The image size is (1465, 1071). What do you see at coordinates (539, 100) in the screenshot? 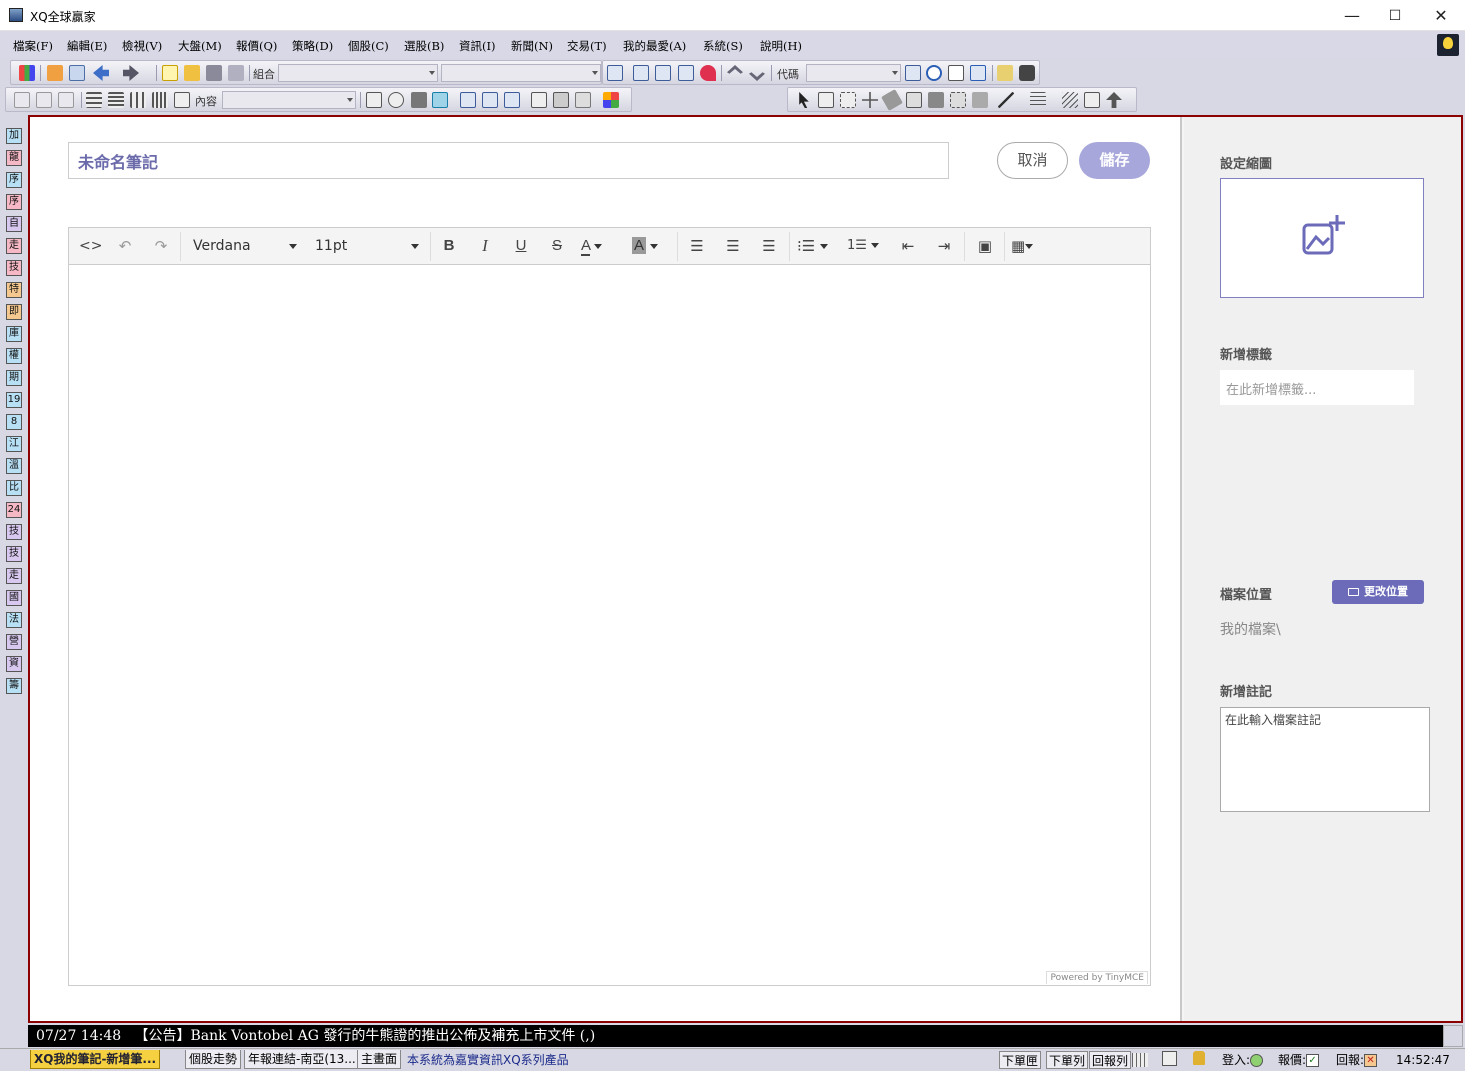
I see `split-icon` at bounding box center [539, 100].